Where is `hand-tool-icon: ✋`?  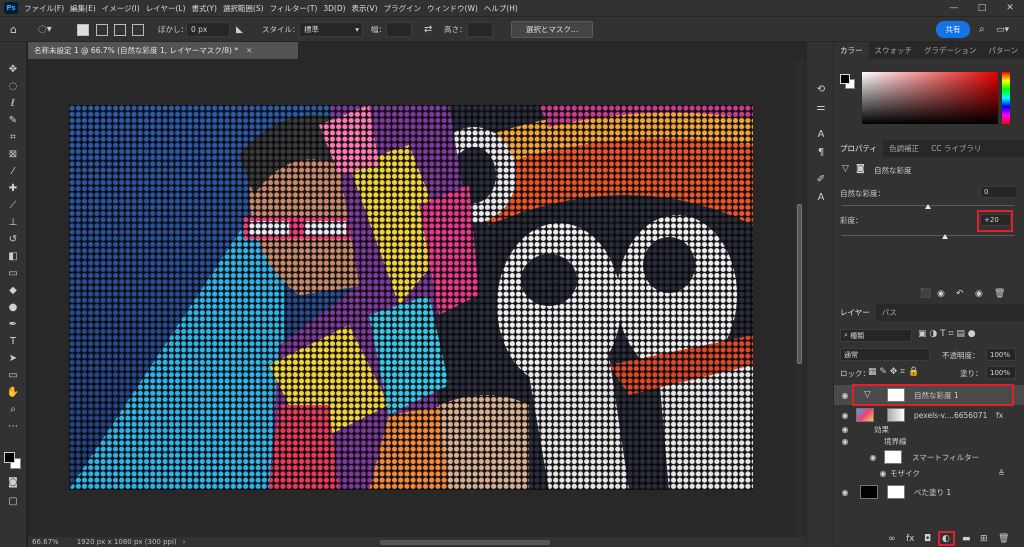
hand-tool-icon: ✋ is located at coordinates (13, 392).